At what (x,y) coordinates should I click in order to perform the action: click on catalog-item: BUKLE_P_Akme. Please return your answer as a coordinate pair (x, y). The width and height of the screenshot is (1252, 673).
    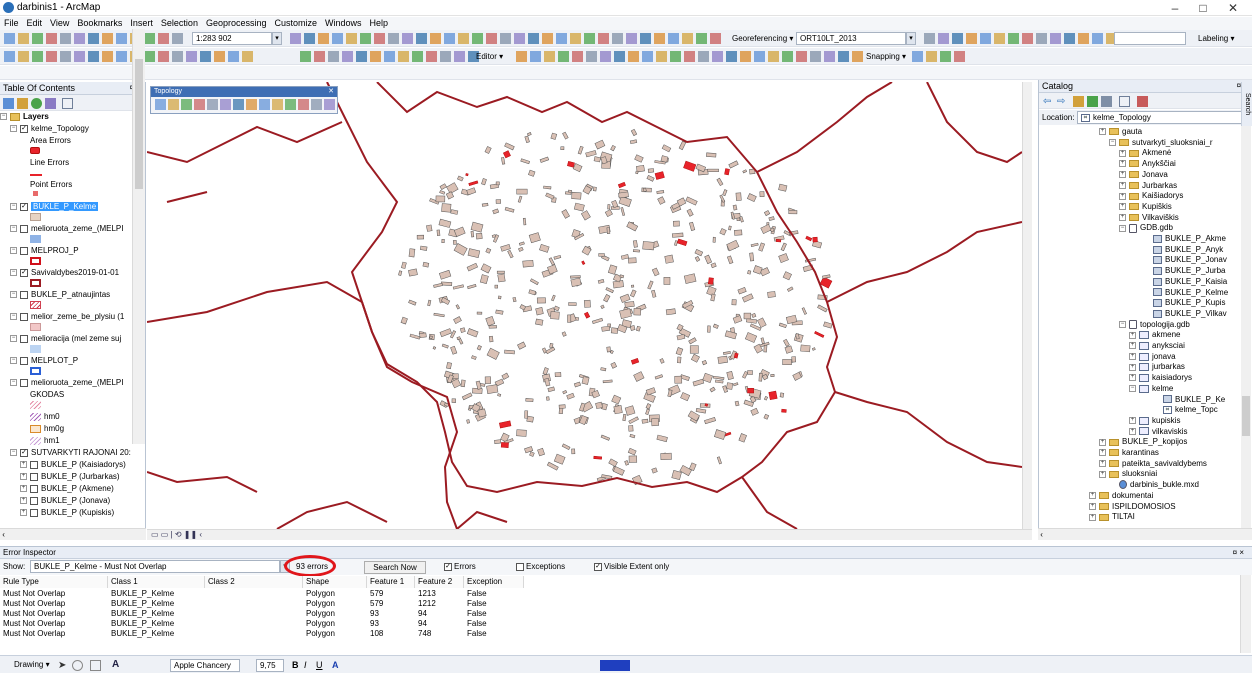
    Looking at the image, I should click on (1184, 238).